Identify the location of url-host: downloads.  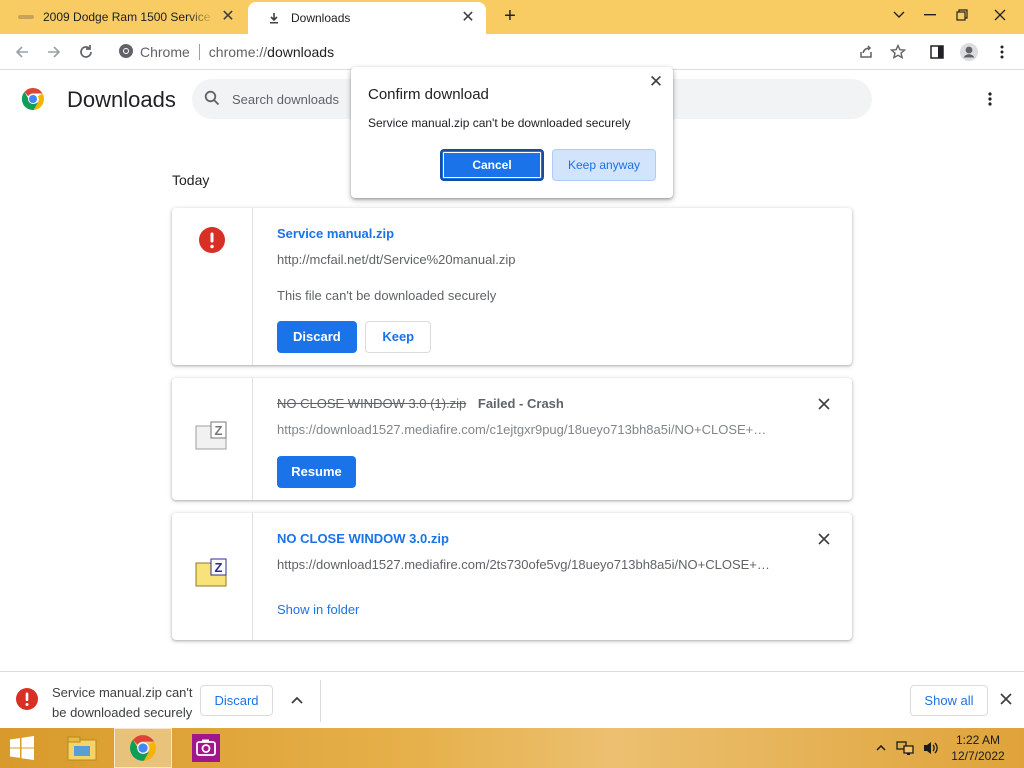
(301, 52).